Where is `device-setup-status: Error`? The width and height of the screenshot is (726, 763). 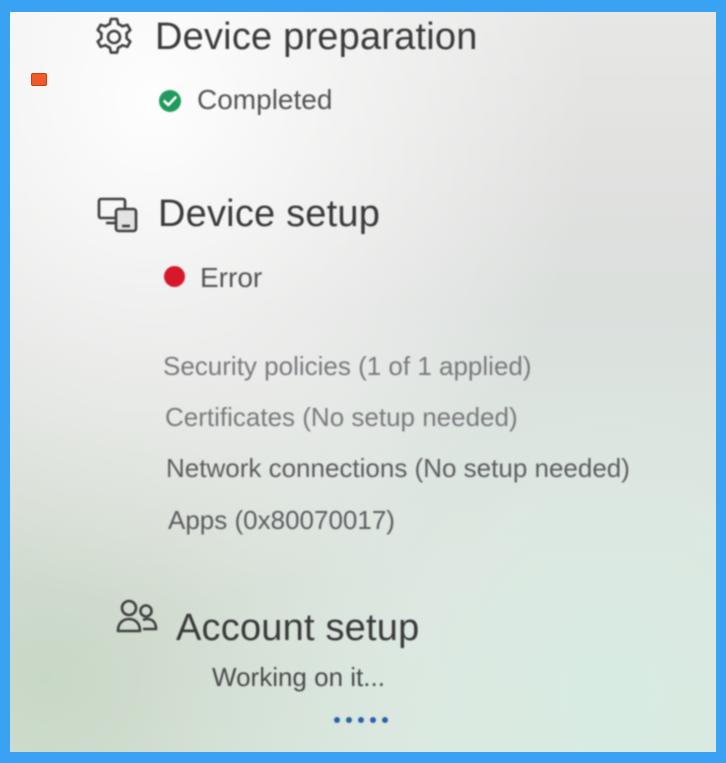 device-setup-status: Error is located at coordinates (231, 277).